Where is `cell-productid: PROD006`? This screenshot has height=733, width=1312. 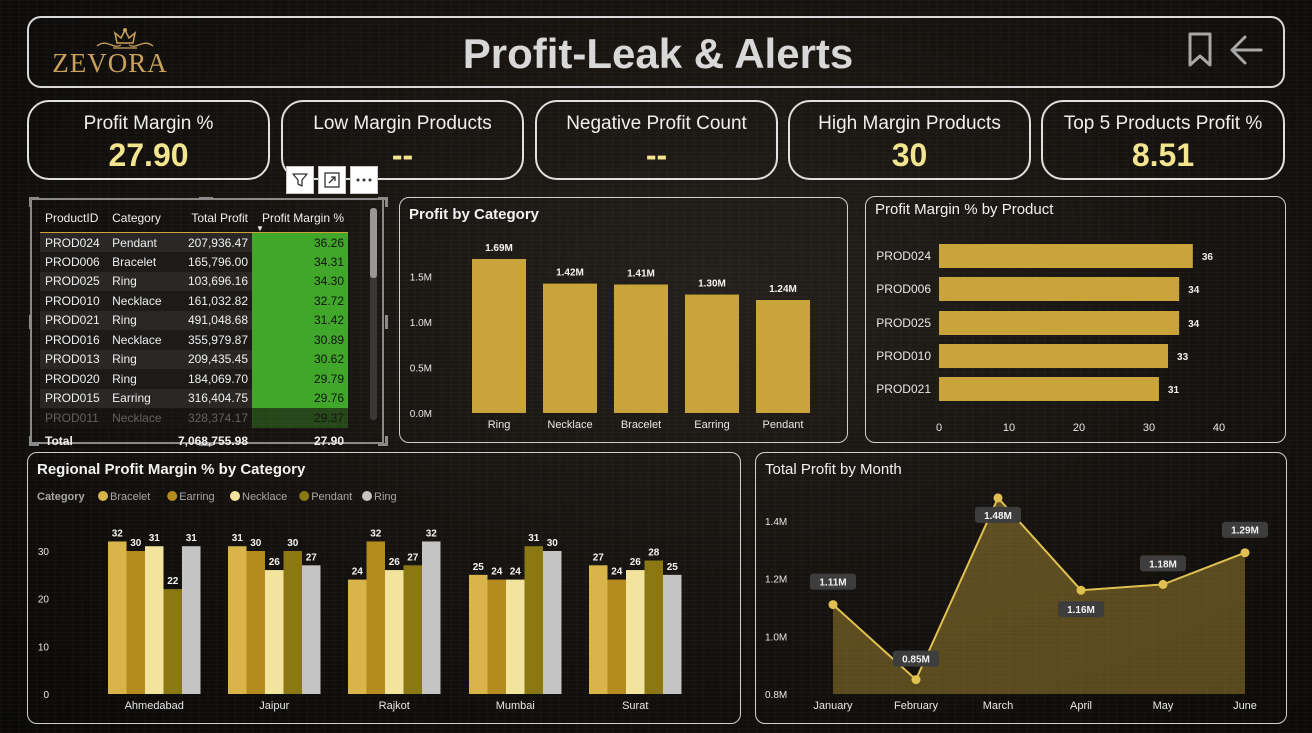
cell-productid: PROD006 is located at coordinates (74, 262).